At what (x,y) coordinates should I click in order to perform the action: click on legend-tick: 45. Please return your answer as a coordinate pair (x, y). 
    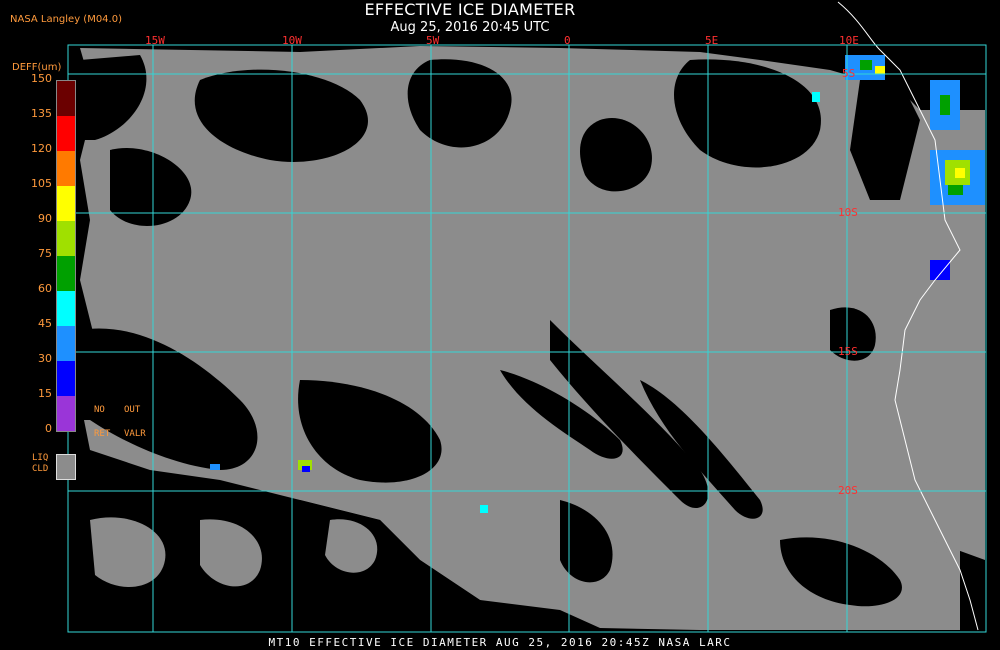
    Looking at the image, I should click on (45, 323).